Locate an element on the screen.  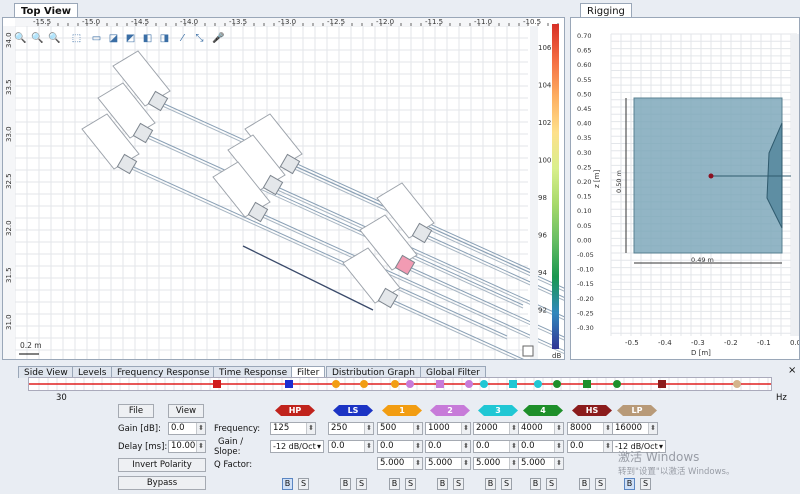
q-factor-label: Q Factor: is located at coordinates (233, 465).